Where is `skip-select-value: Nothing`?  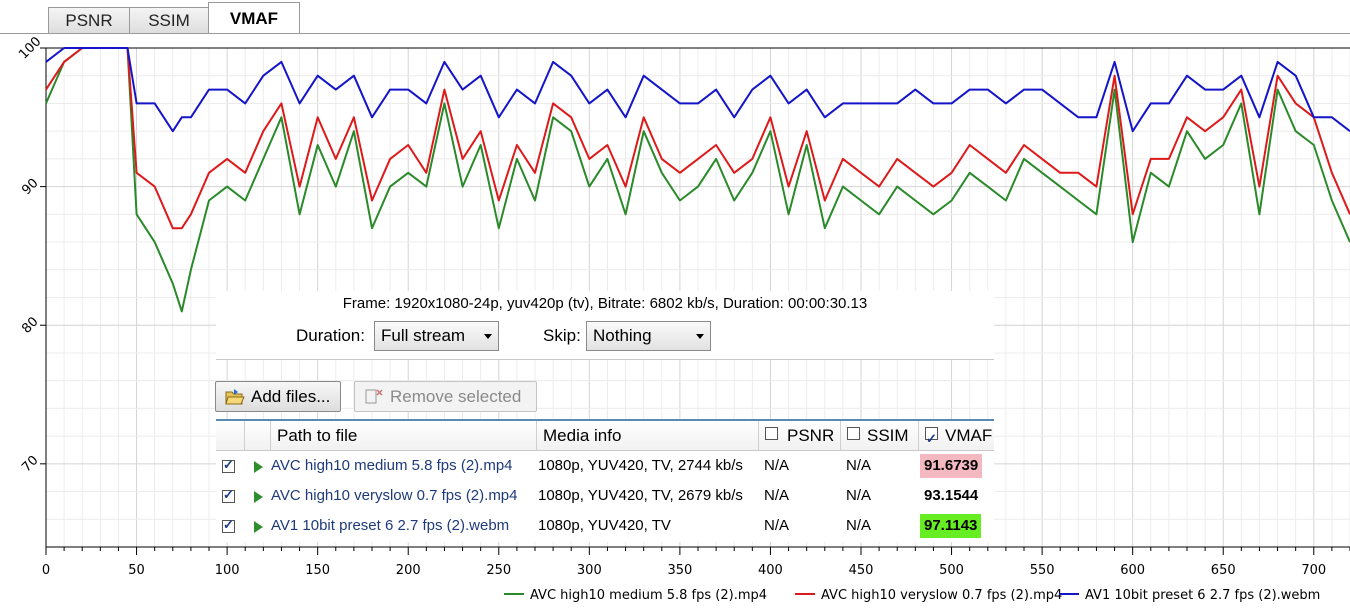 skip-select-value: Nothing is located at coordinates (622, 335).